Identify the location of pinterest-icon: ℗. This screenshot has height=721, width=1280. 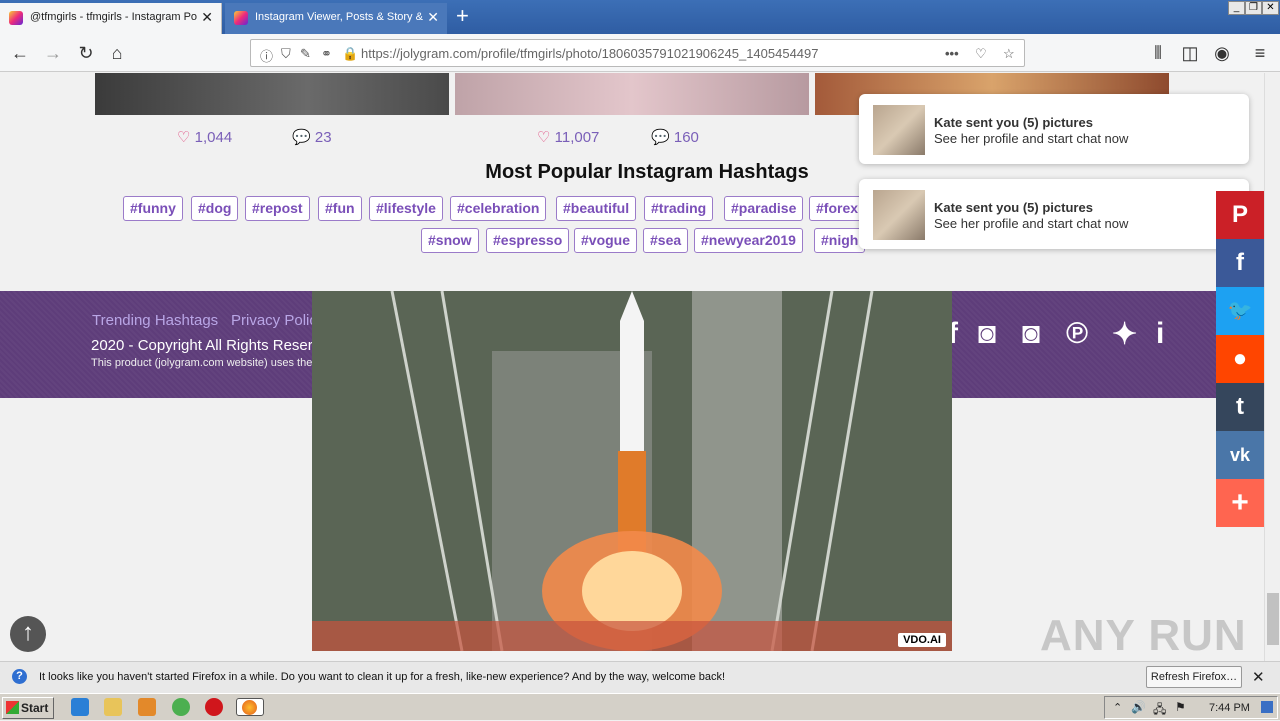
(1077, 334).